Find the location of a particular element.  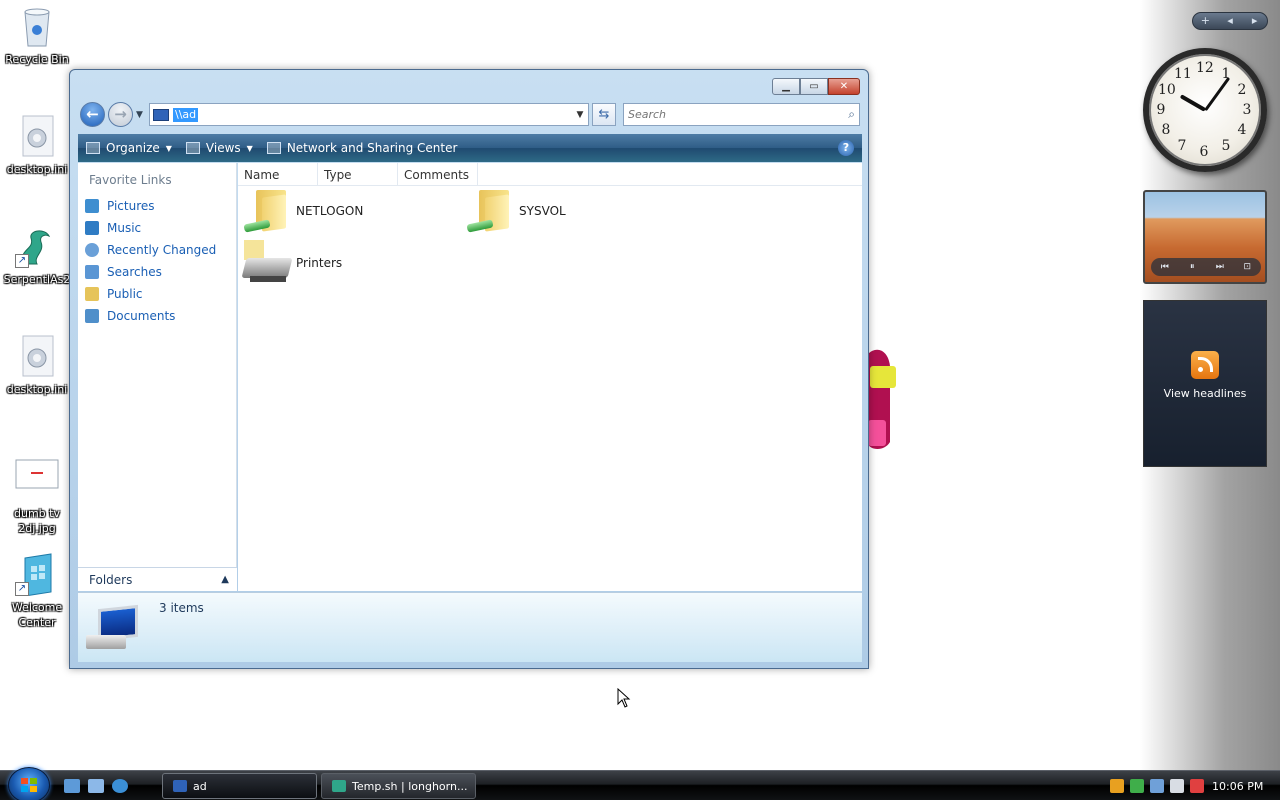

clock-minute-hand is located at coordinates (1217, 94).